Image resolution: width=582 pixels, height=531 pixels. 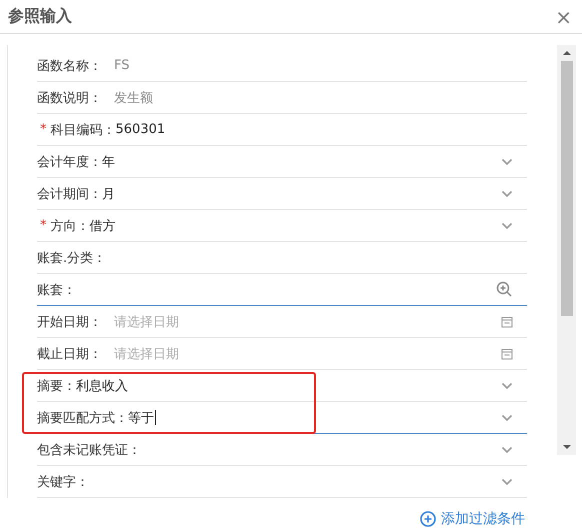 I want to click on field-label: 摘要：, so click(x=56, y=386).